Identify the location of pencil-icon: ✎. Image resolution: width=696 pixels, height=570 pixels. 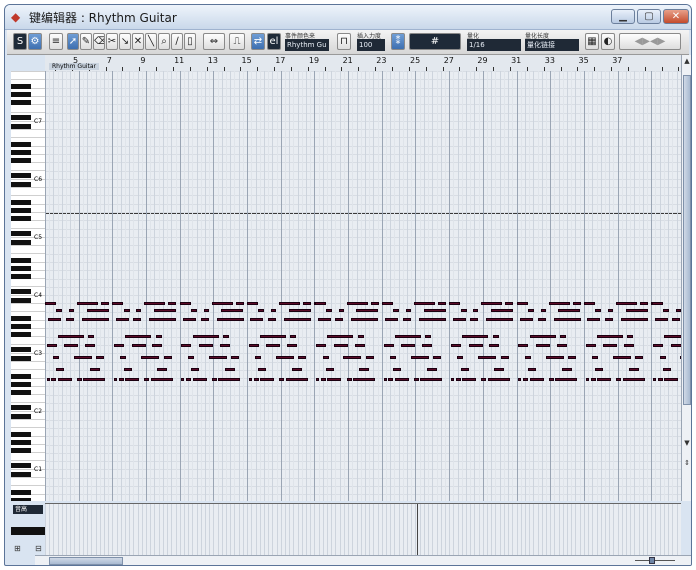
(86, 41).